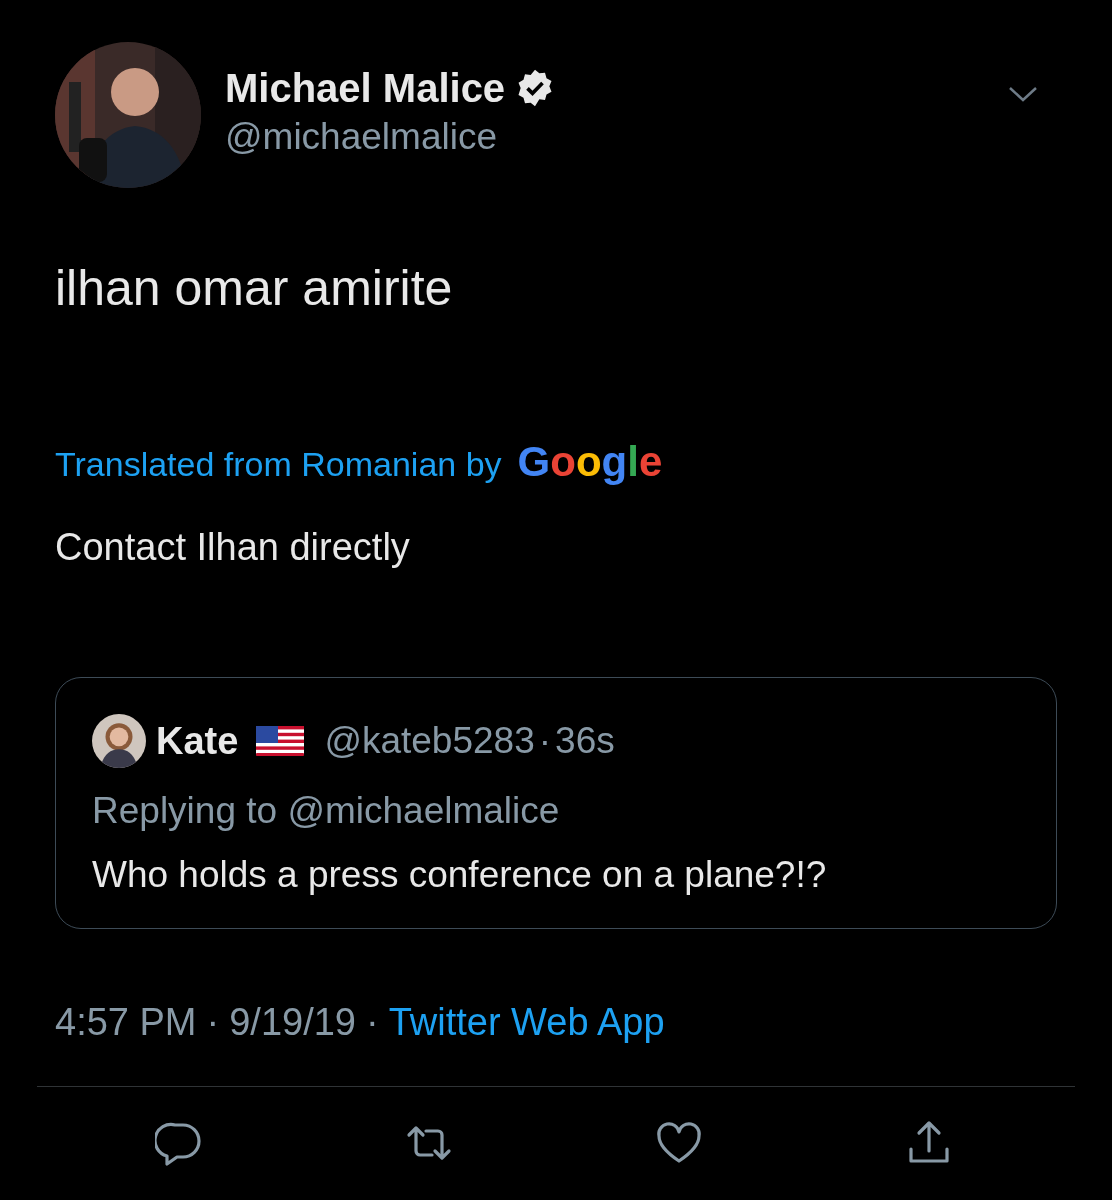 Image resolution: width=1112 pixels, height=1200 pixels. I want to click on replying-to-text: Replying to @michaelmalice, so click(326, 811).